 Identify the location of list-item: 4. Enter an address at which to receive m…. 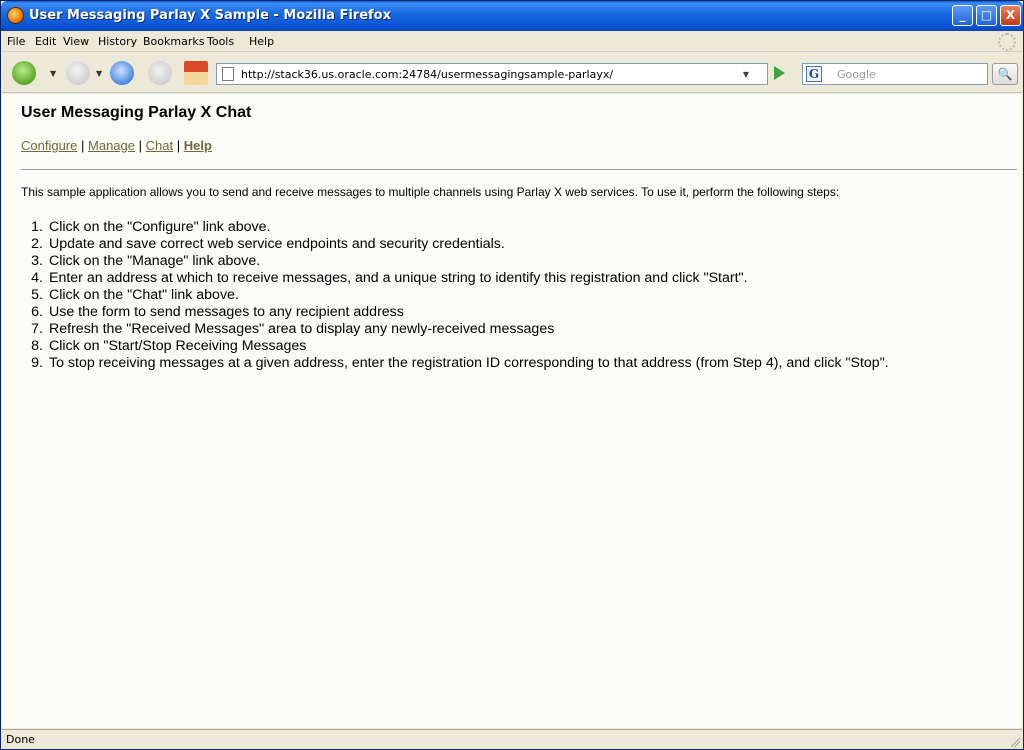
(389, 278).